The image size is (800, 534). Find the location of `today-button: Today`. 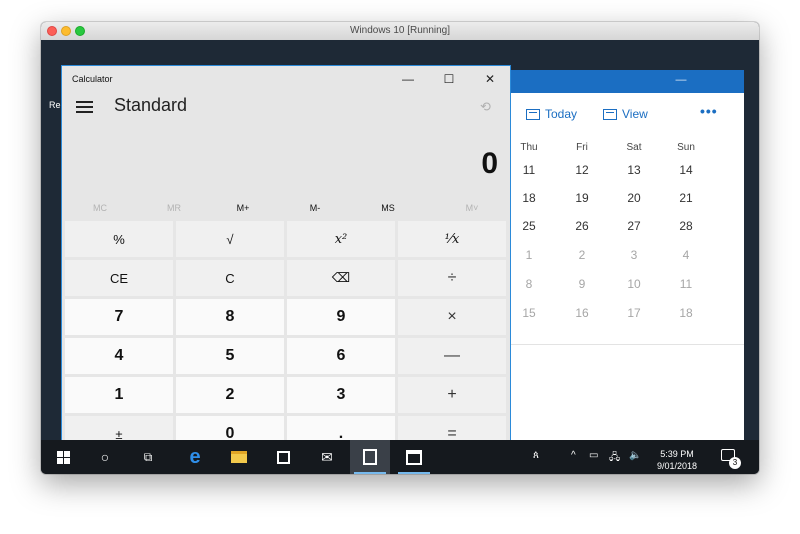

today-button: Today is located at coordinates (551, 114).